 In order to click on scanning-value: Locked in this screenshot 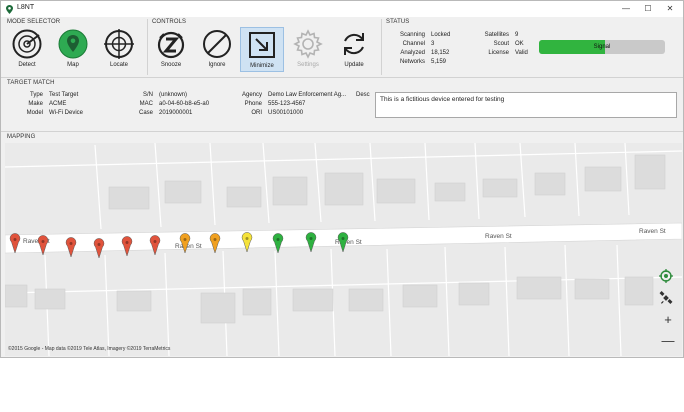, I will do `click(441, 35)`.